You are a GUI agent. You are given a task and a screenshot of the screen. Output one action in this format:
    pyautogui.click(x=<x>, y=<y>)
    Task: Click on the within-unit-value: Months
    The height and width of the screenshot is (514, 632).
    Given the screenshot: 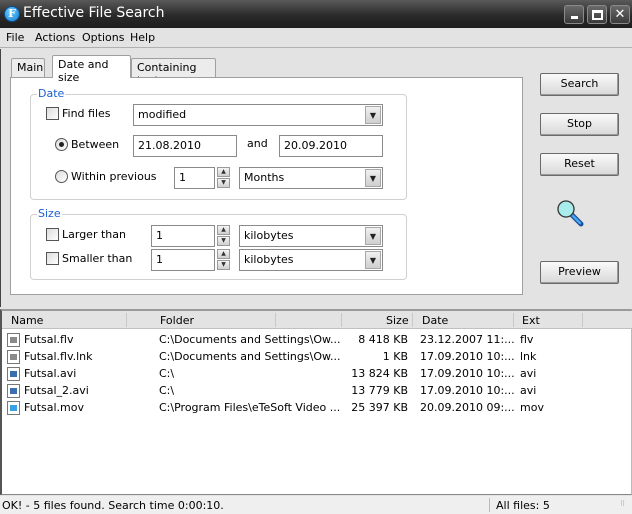 What is the action you would take?
    pyautogui.click(x=264, y=177)
    